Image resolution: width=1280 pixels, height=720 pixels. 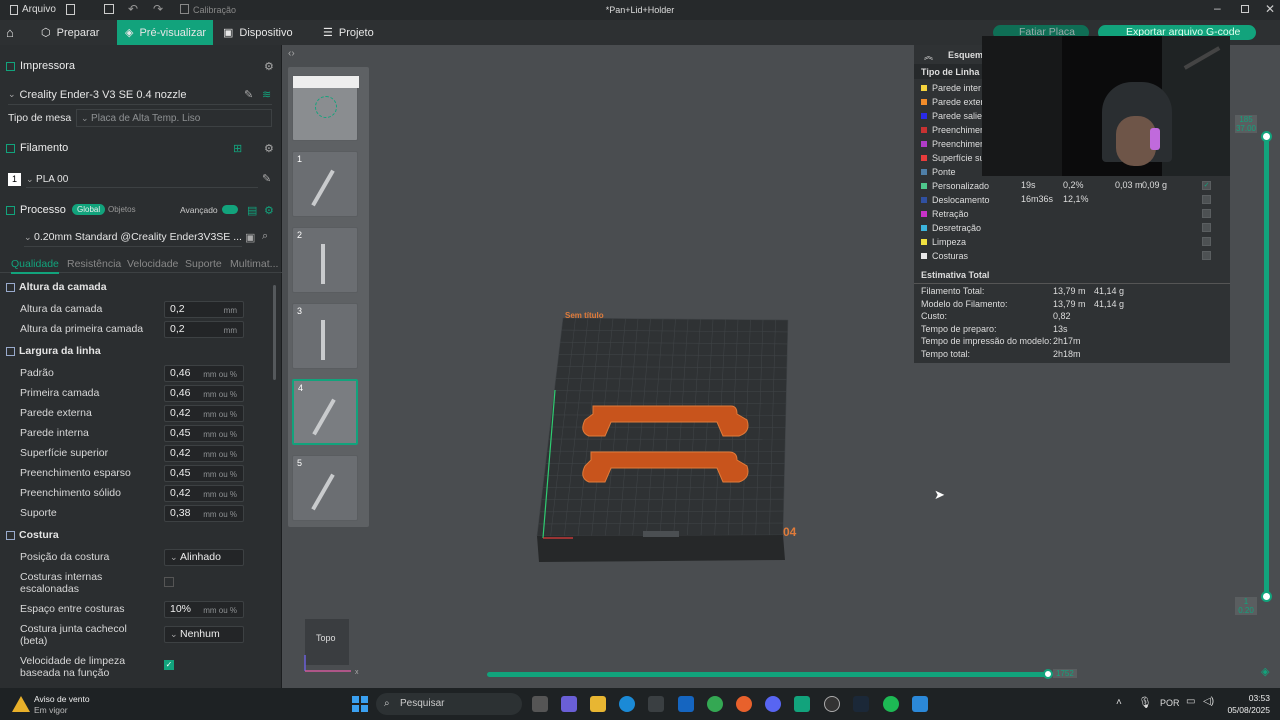 What do you see at coordinates (94, 264) in the screenshot?
I see `tab-strength: Resistência` at bounding box center [94, 264].